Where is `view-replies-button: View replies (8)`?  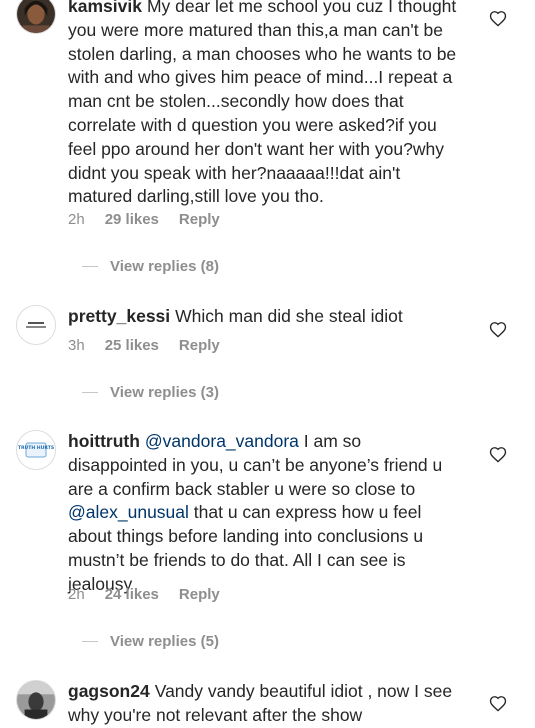
view-replies-button: View replies (8) is located at coordinates (150, 266).